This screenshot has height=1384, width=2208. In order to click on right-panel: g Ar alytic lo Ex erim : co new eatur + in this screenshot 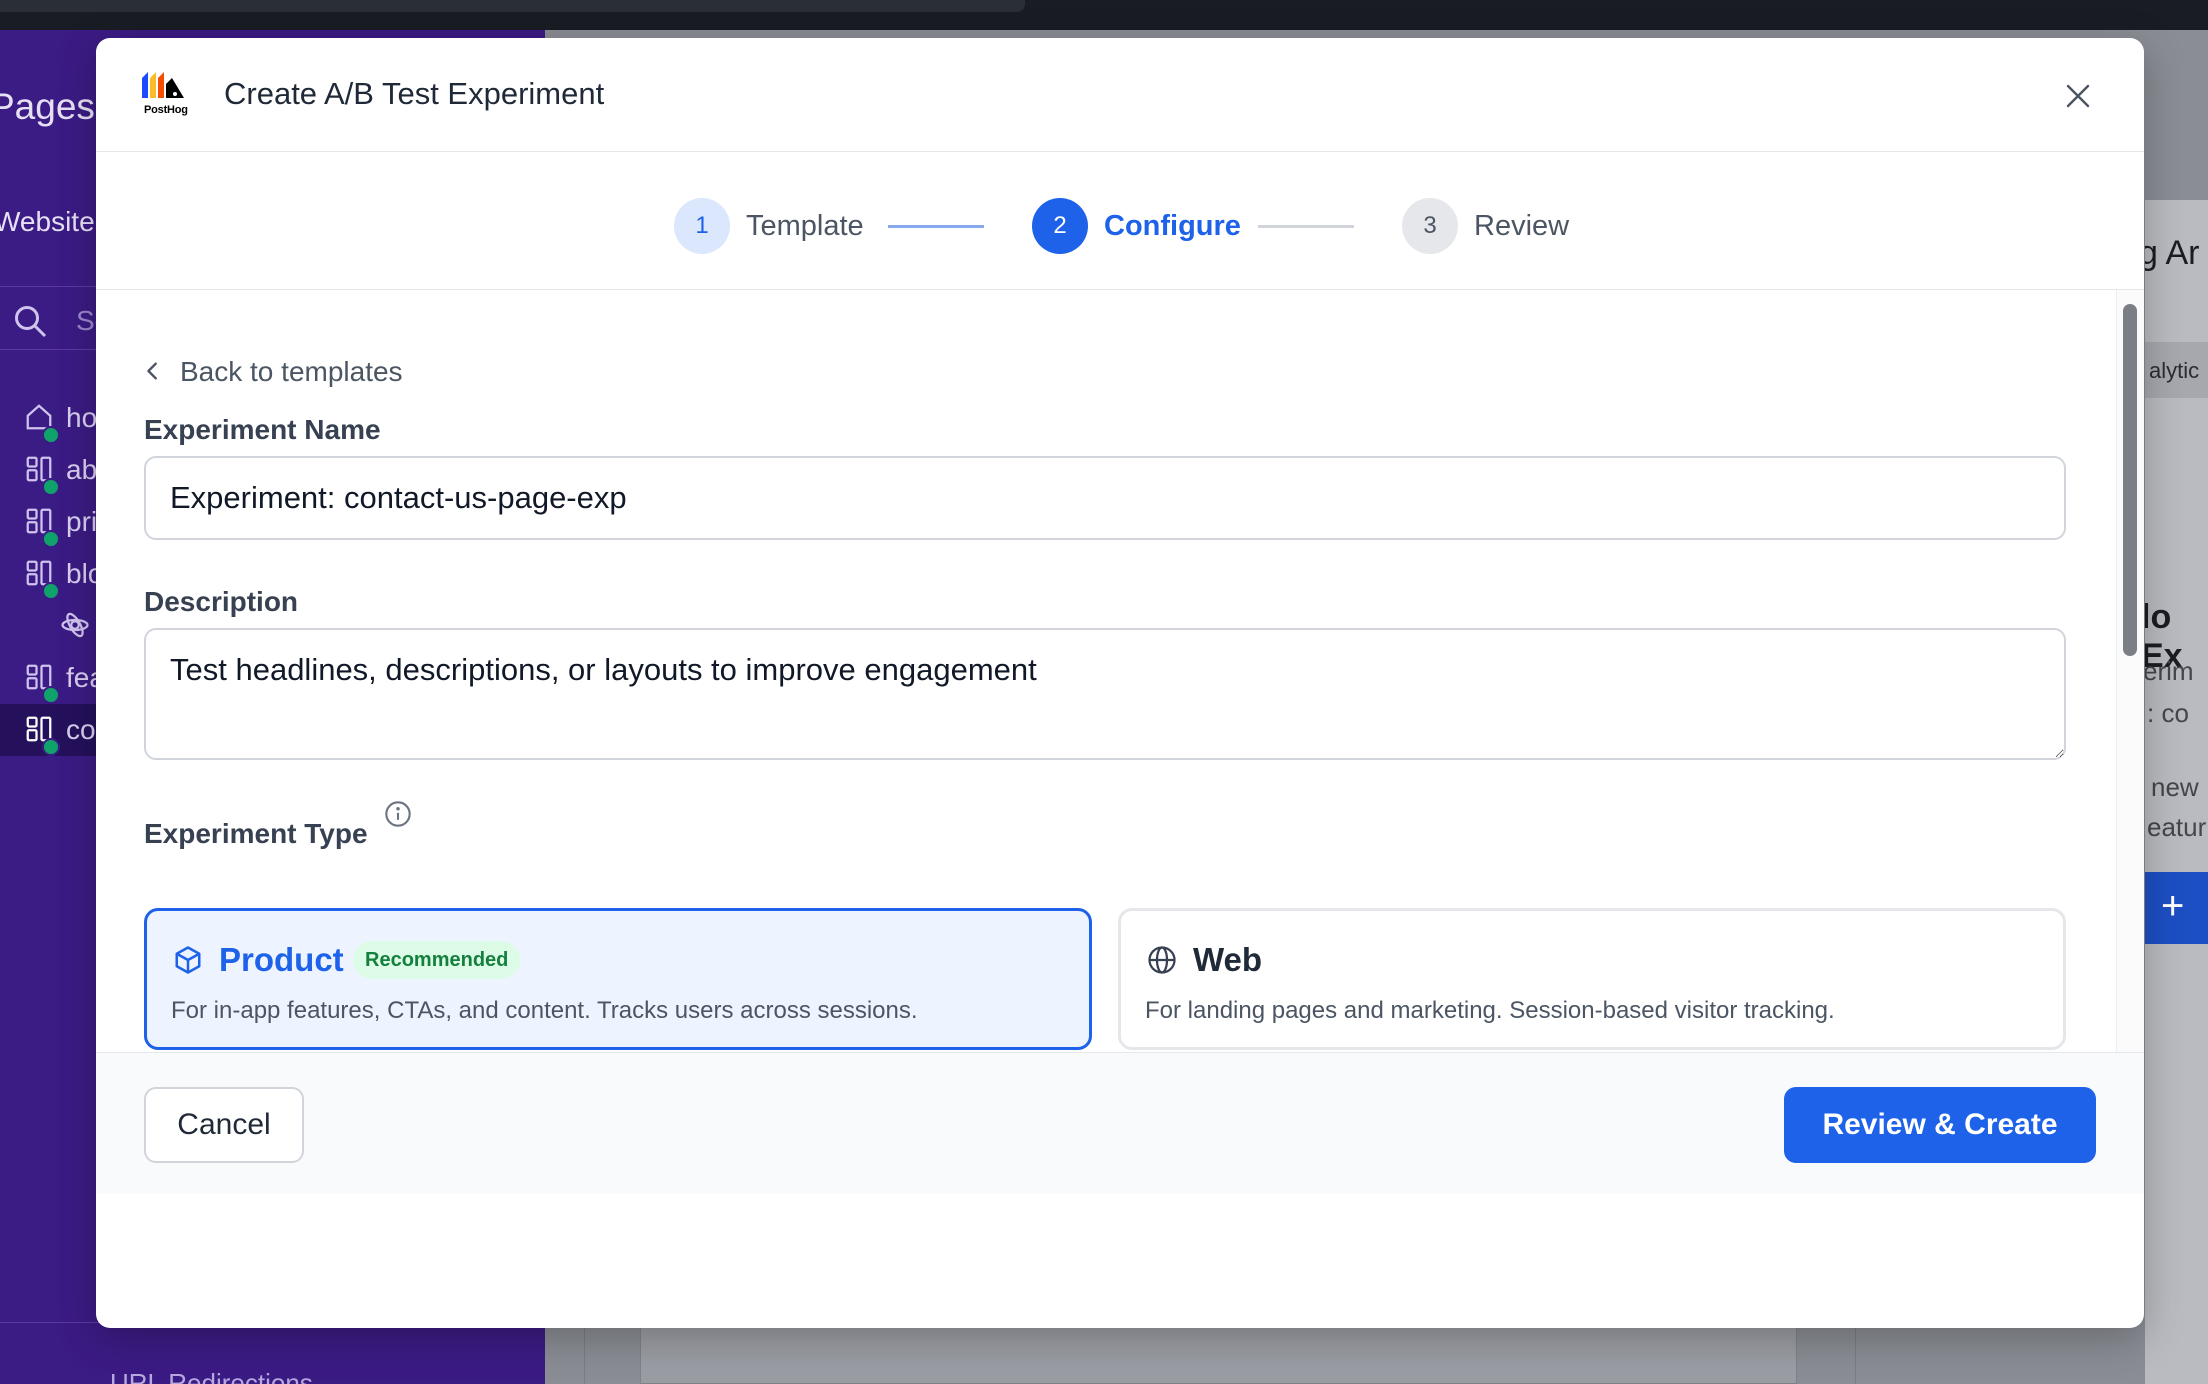, I will do `click(2176, 792)`.